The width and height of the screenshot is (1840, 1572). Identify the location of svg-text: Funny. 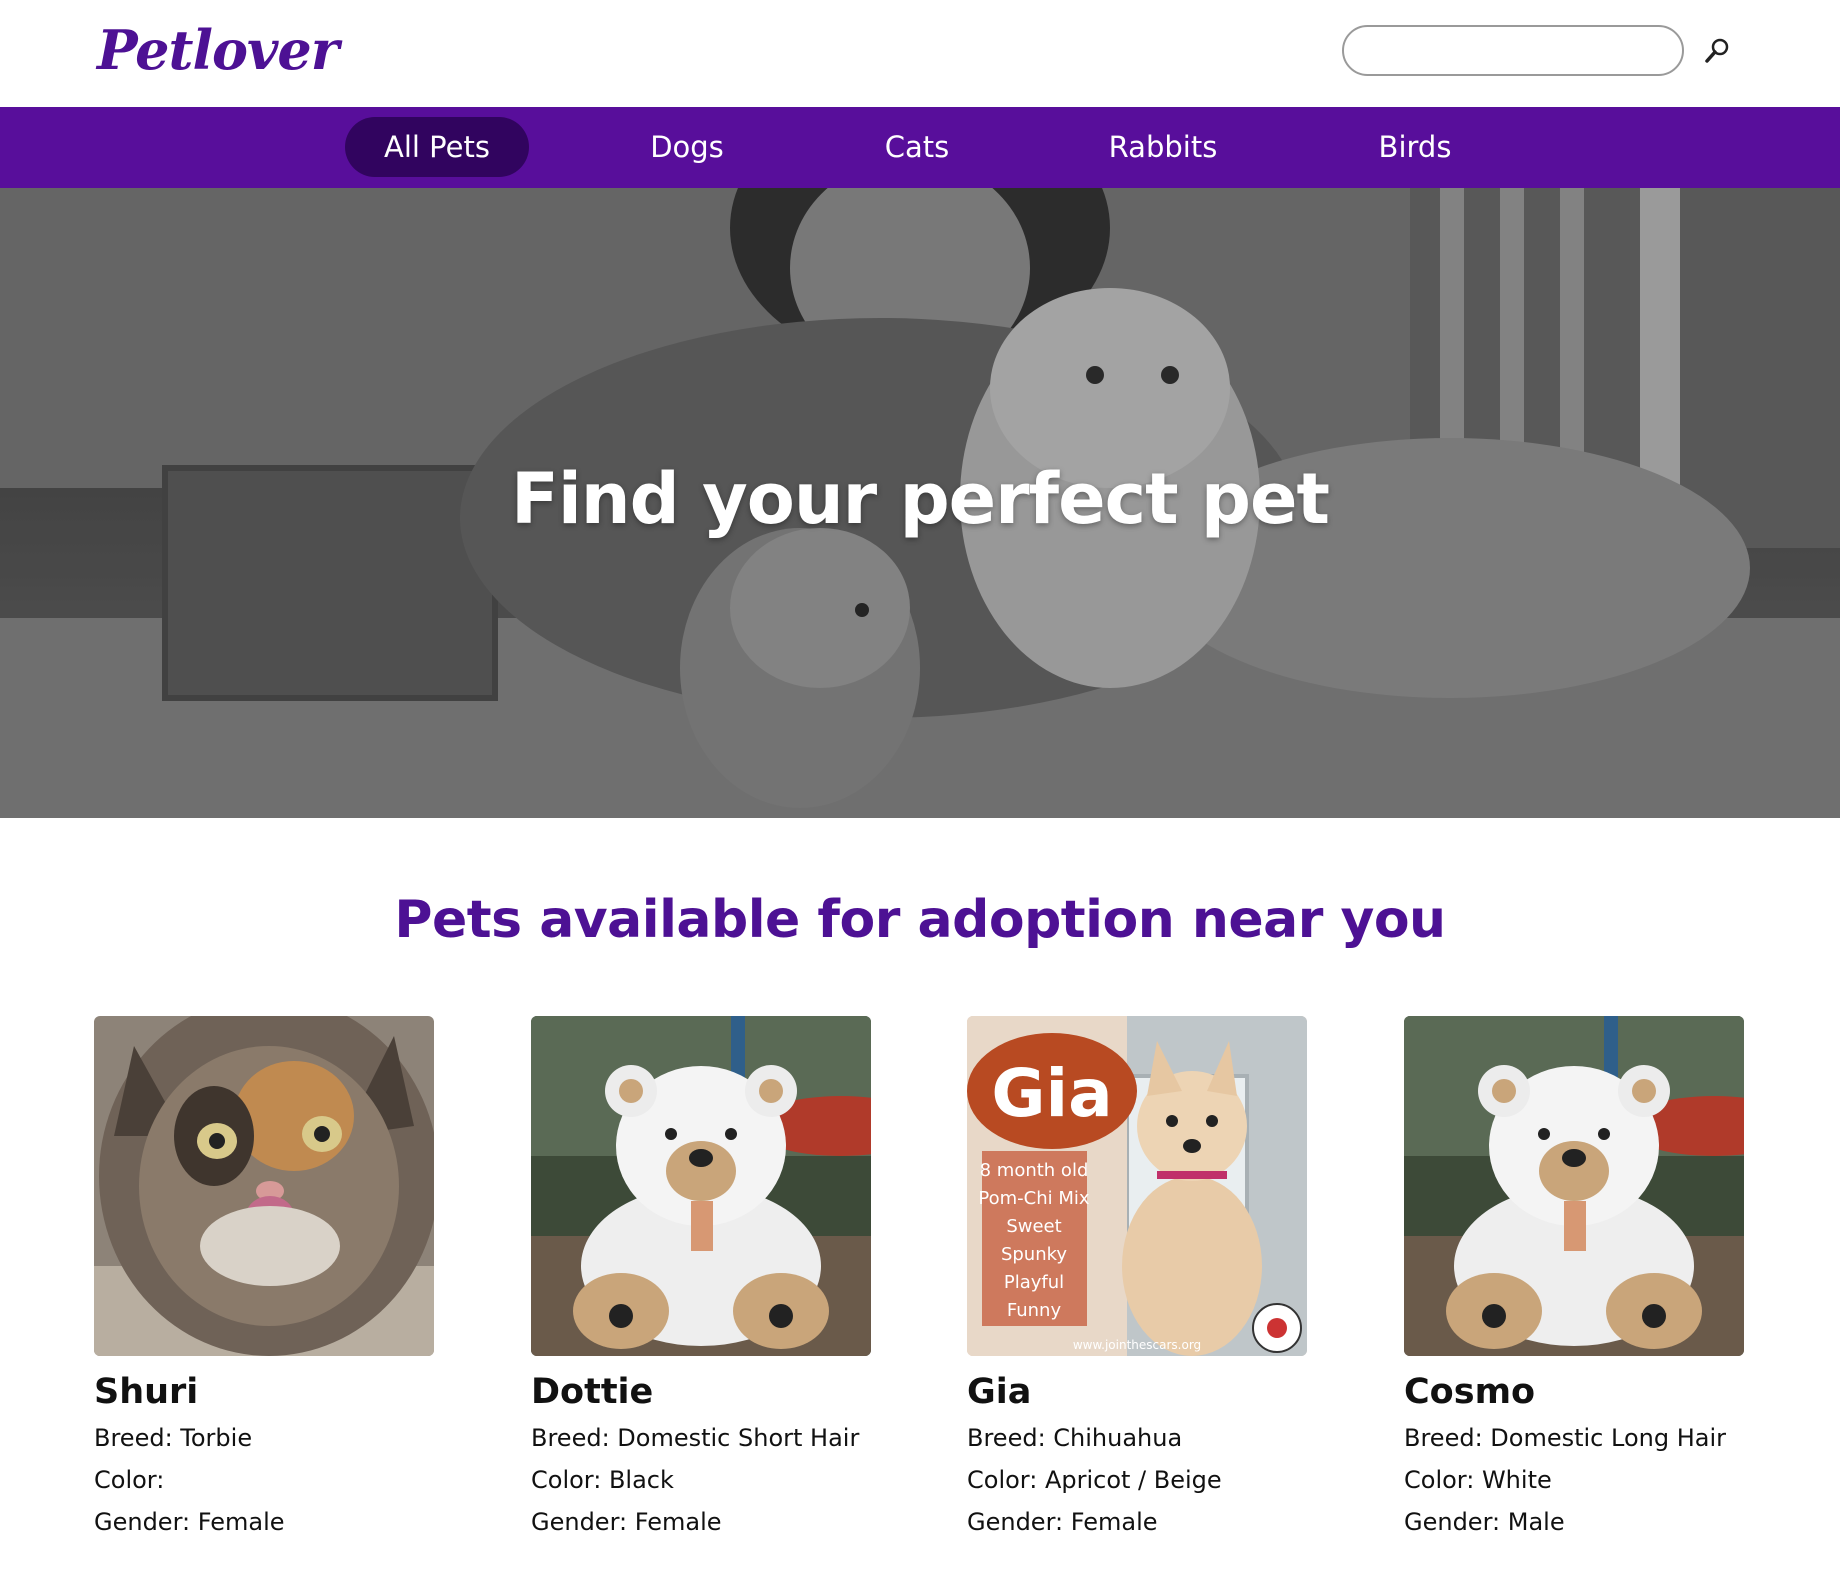
(1034, 1310).